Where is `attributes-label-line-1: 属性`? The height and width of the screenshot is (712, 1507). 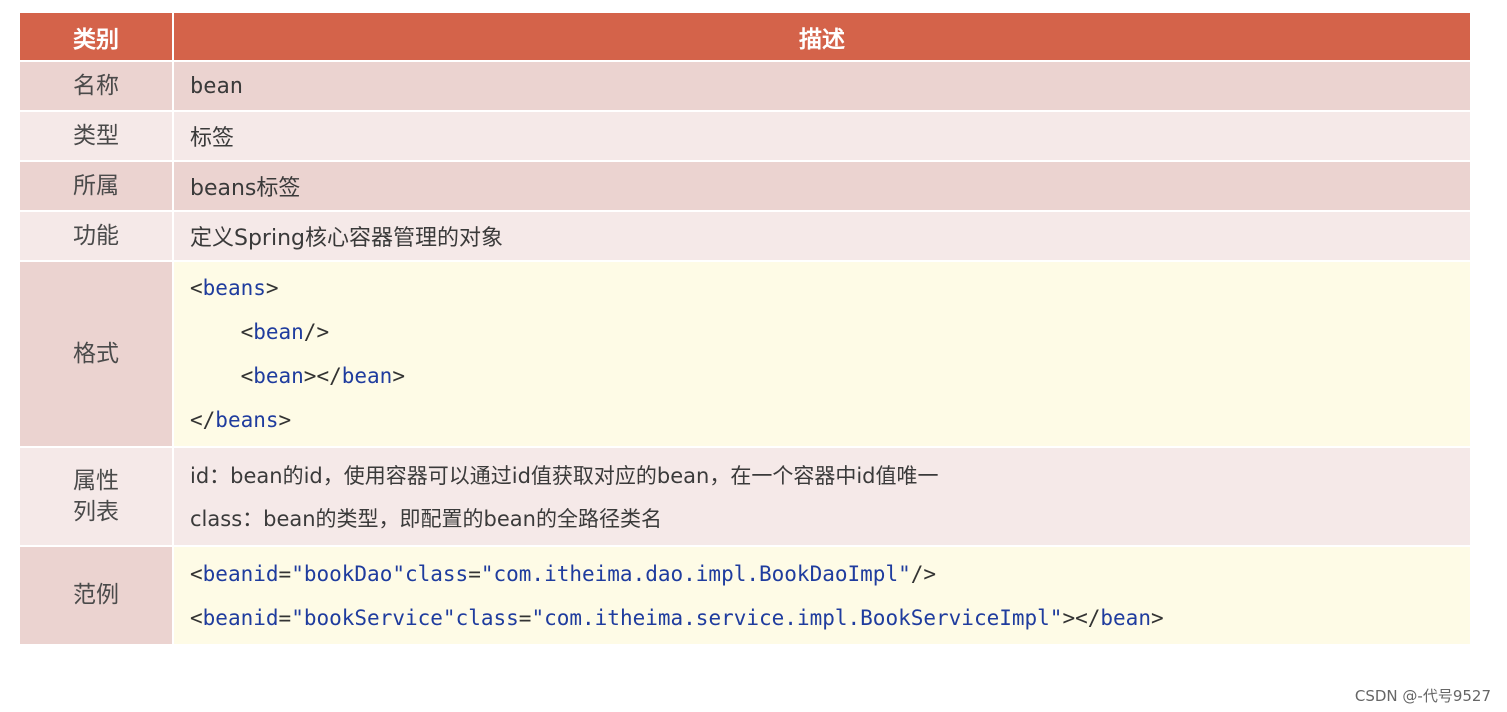
attributes-label-line-1: 属性 is located at coordinates (96, 480).